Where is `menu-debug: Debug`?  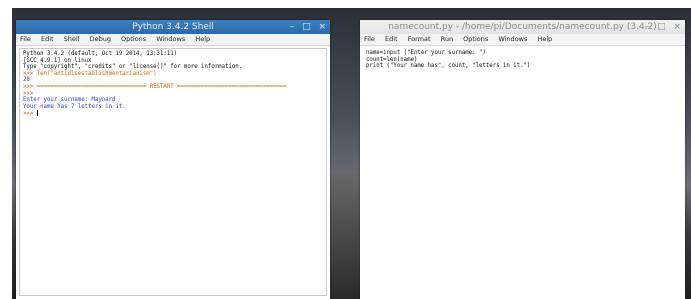
menu-debug: Debug is located at coordinates (100, 39).